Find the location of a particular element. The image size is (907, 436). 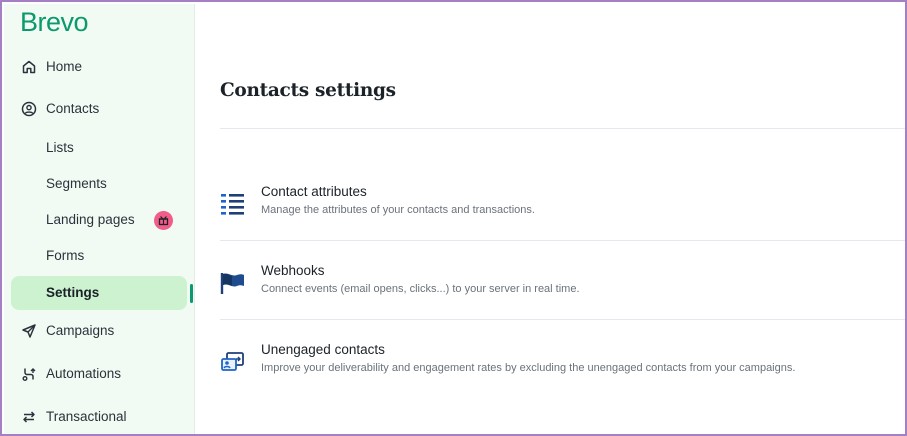

sidebar-item-label: Campaigns is located at coordinates (80, 330).